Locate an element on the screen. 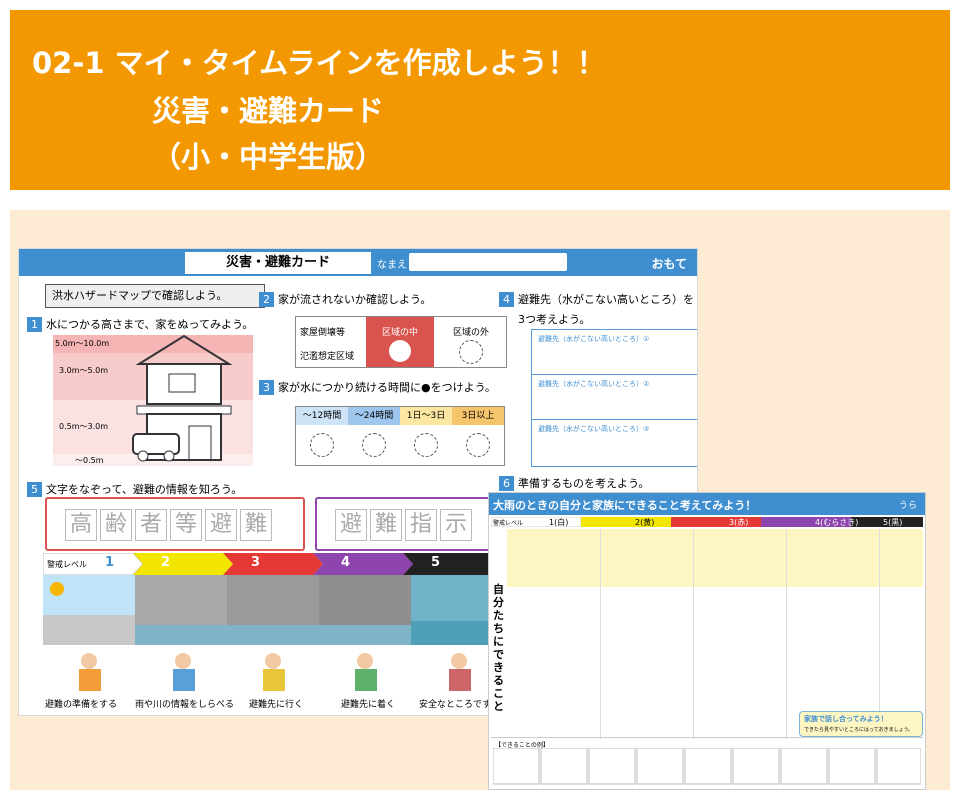 This screenshot has width=960, height=790. question-6: 6 準備するものを考えよう。 is located at coordinates (574, 483).